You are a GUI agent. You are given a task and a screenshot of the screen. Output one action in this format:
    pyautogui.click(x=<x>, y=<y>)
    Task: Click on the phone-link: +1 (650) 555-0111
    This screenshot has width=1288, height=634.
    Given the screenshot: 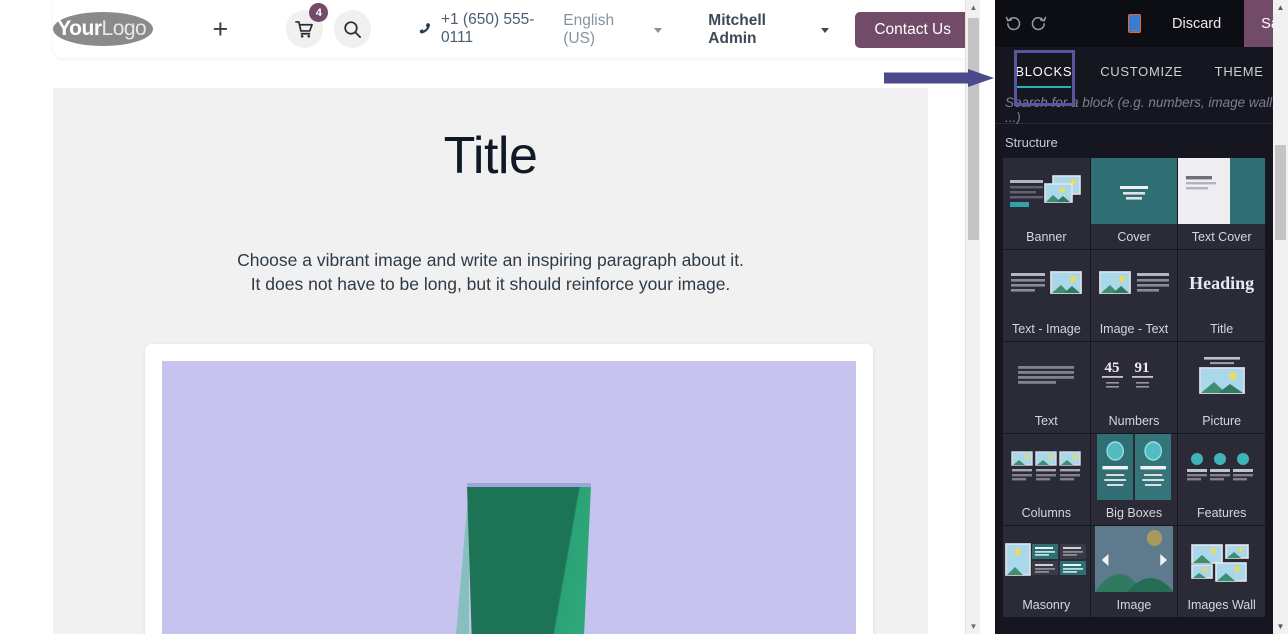 What is the action you would take?
    pyautogui.click(x=490, y=29)
    